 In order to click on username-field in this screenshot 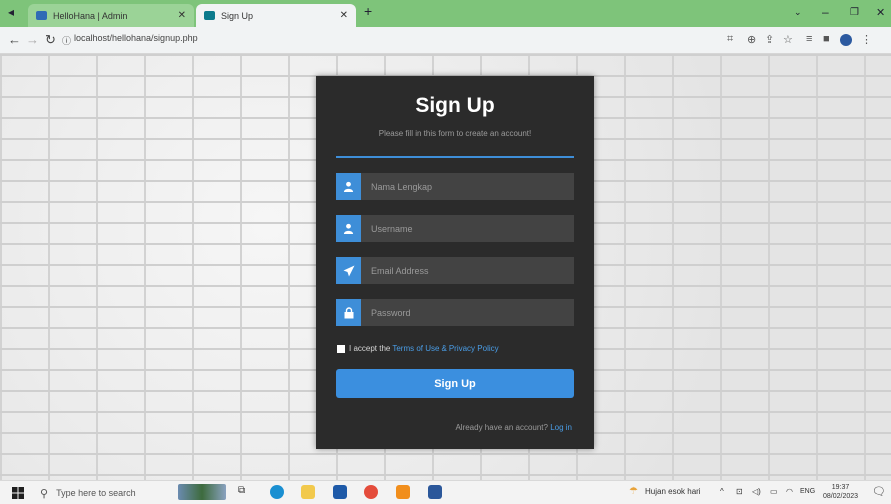, I will do `click(455, 228)`.